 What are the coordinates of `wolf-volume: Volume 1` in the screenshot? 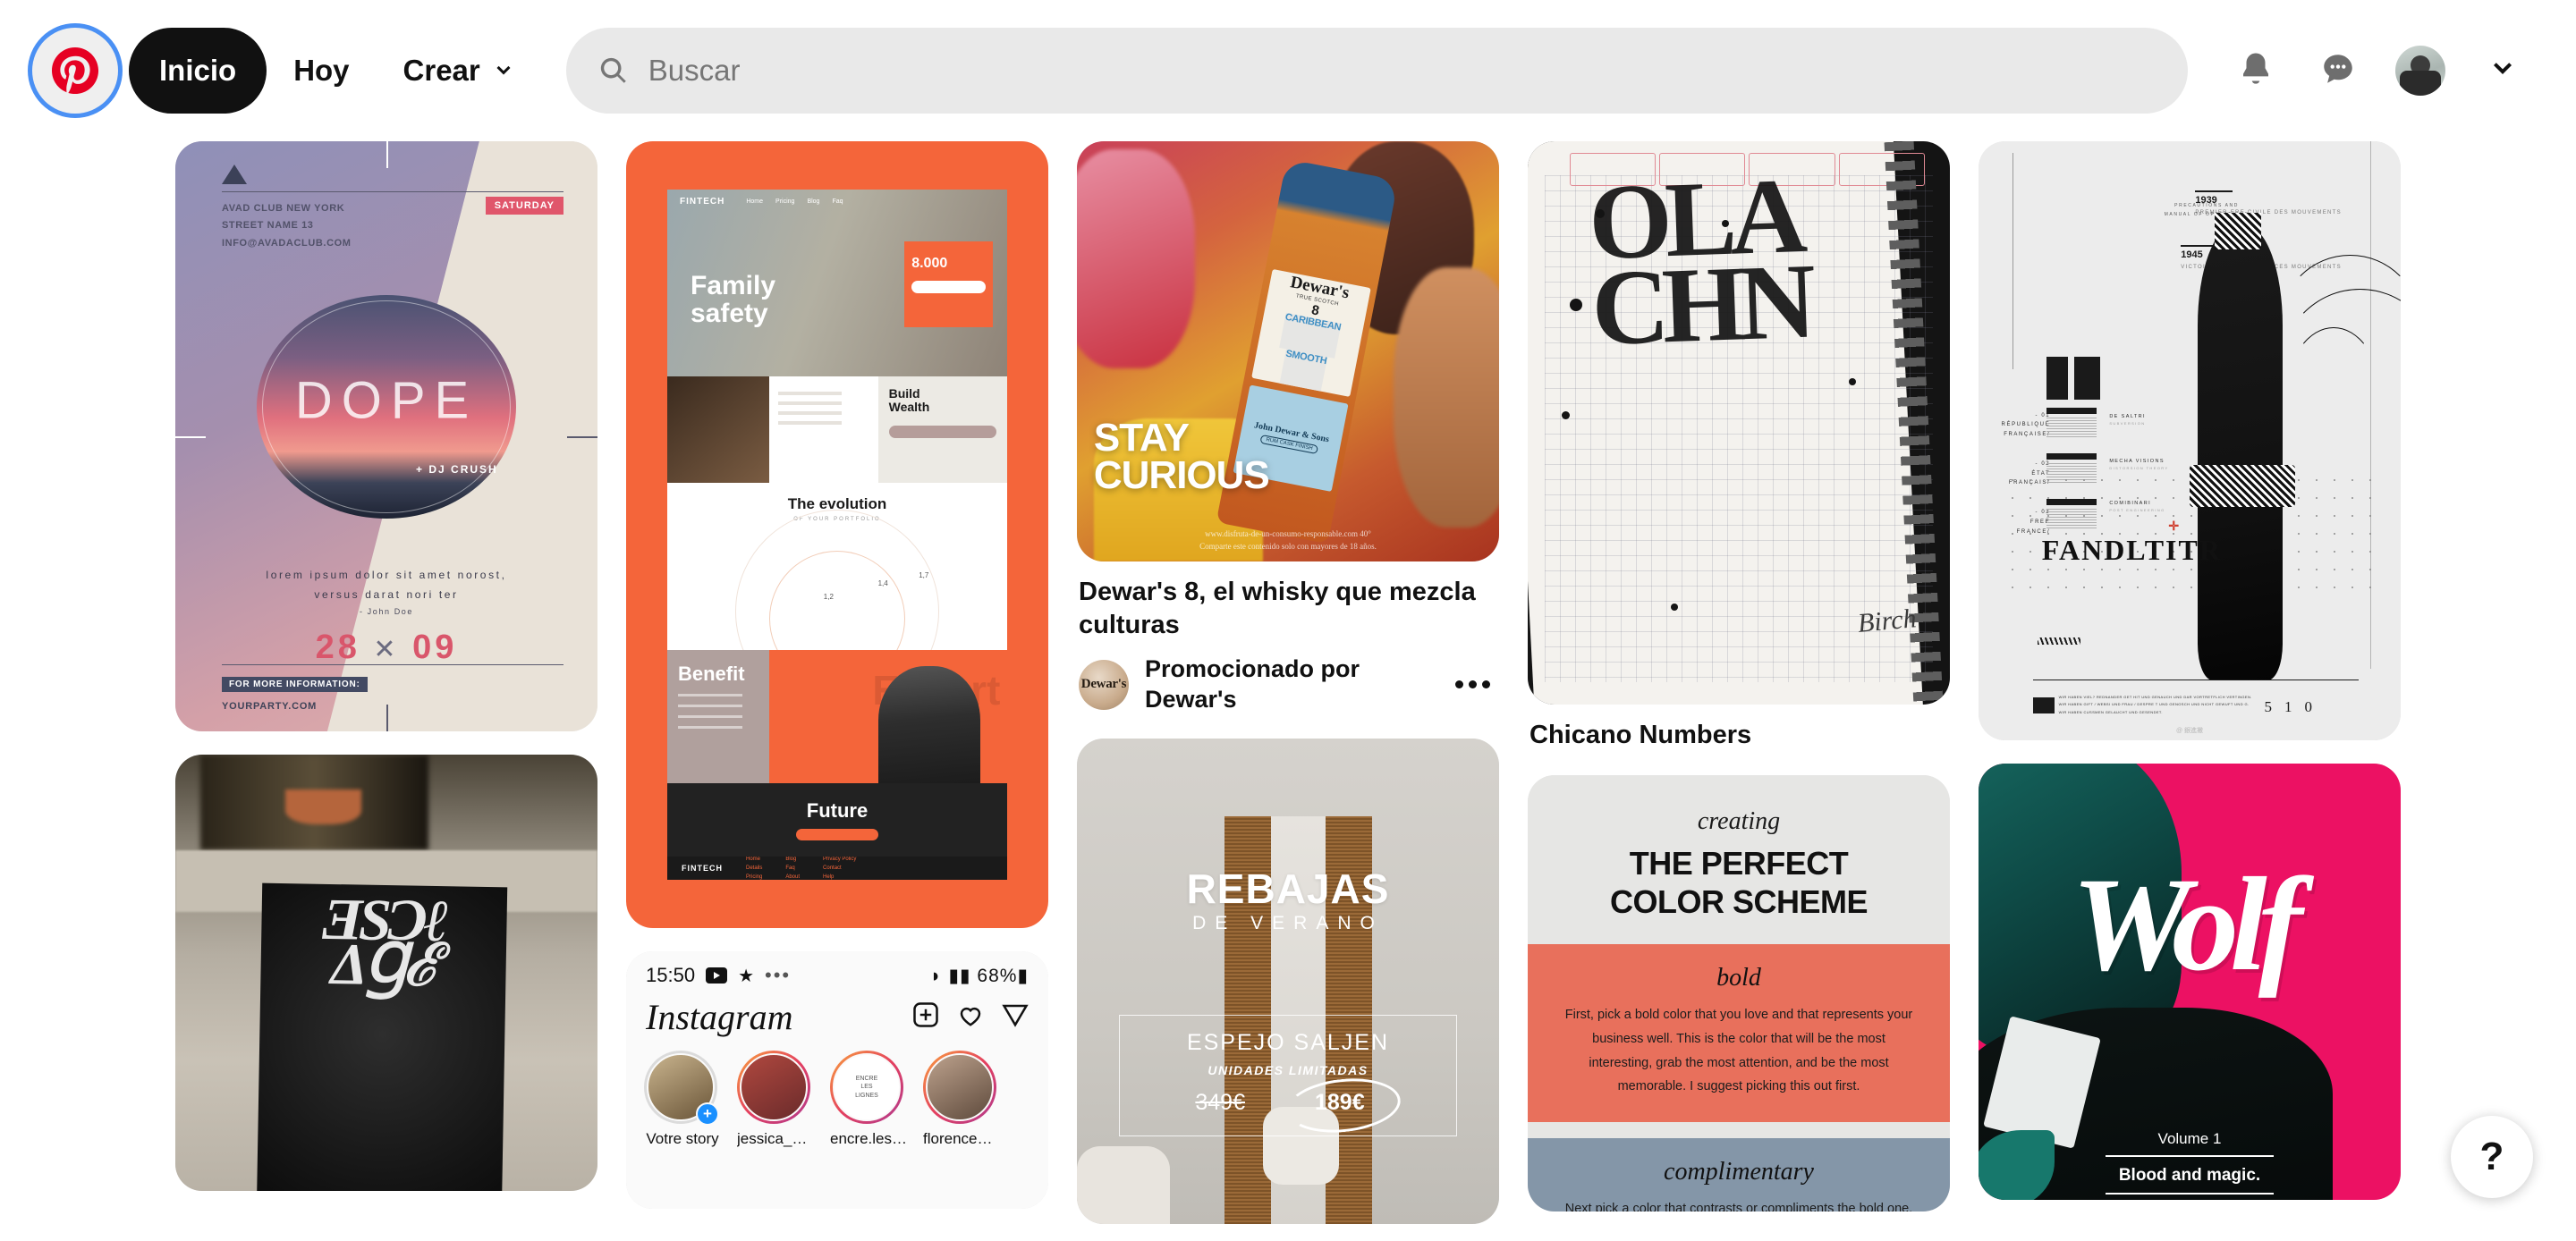 It's located at (2189, 1138).